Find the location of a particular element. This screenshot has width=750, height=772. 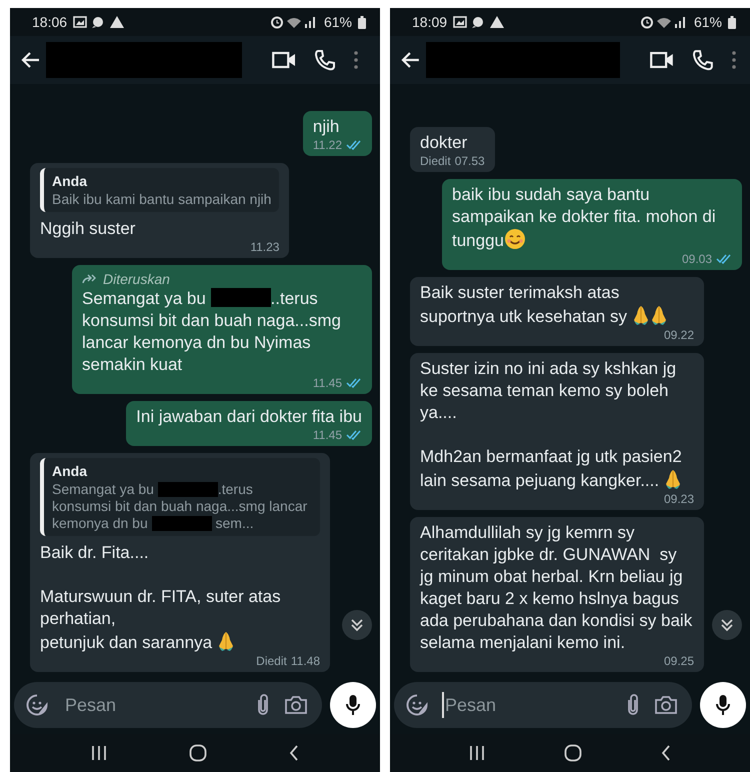

message-time: 09.25 is located at coordinates (679, 661).